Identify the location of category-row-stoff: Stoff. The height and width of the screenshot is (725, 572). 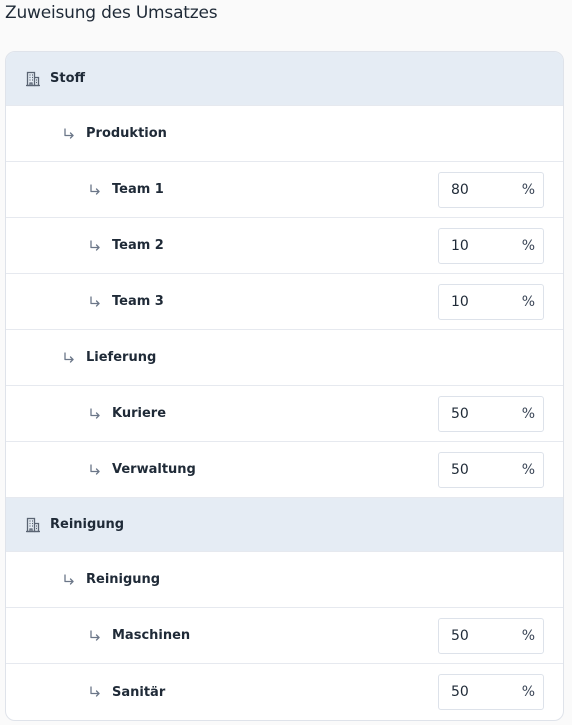
(284, 79).